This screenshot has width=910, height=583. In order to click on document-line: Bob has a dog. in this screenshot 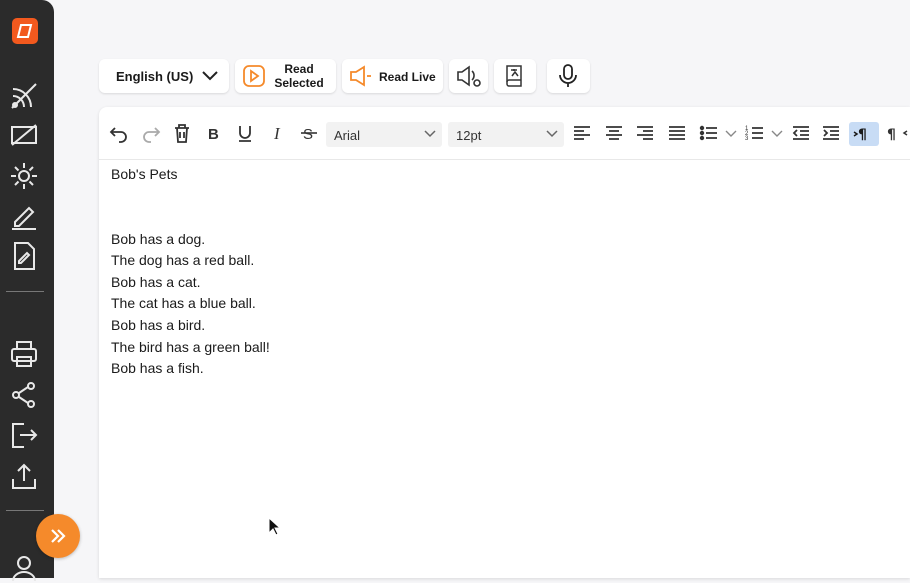, I will do `click(158, 238)`.